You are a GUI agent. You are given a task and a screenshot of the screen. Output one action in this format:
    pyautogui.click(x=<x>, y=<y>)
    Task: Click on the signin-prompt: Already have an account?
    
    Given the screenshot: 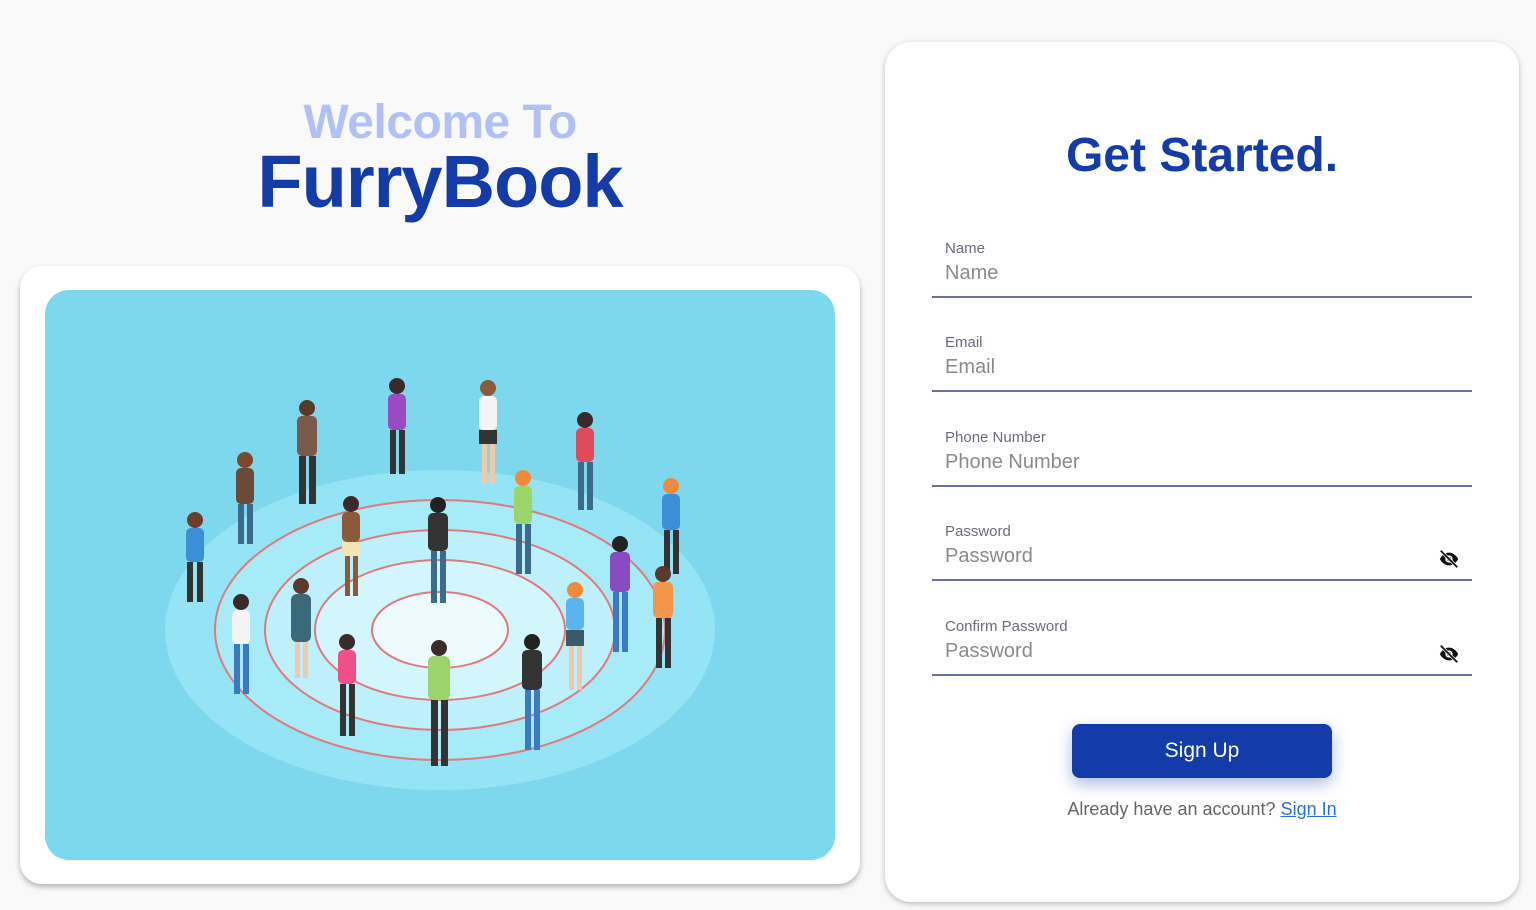 What is the action you would take?
    pyautogui.click(x=1171, y=809)
    